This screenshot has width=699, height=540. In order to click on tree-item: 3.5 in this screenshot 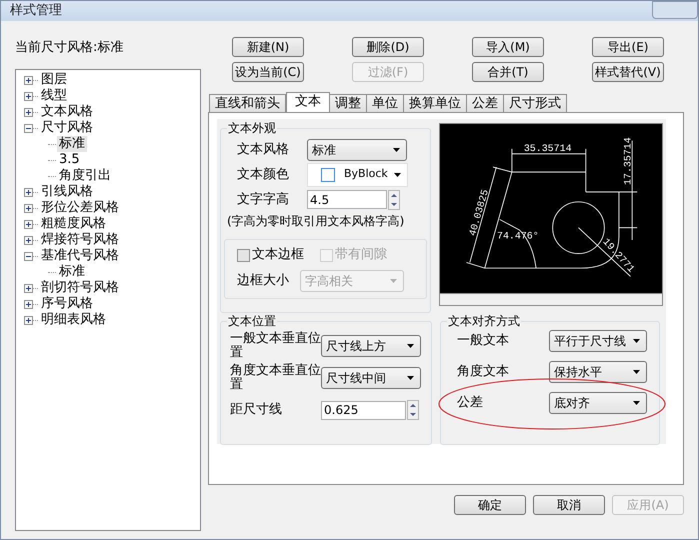, I will do `click(69, 160)`.